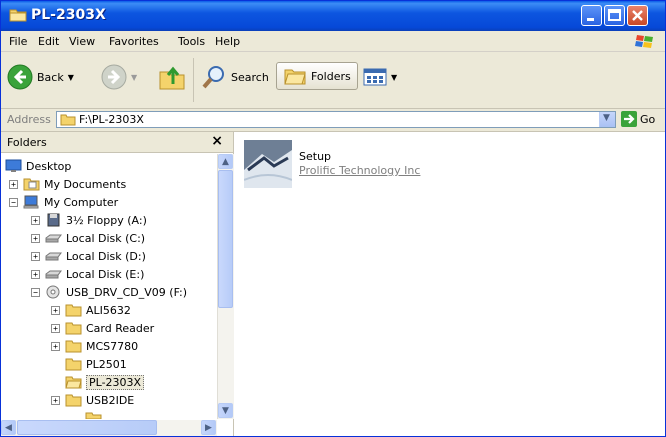  Describe the element at coordinates (590, 19) in the screenshot. I see `minimize-icon` at that location.